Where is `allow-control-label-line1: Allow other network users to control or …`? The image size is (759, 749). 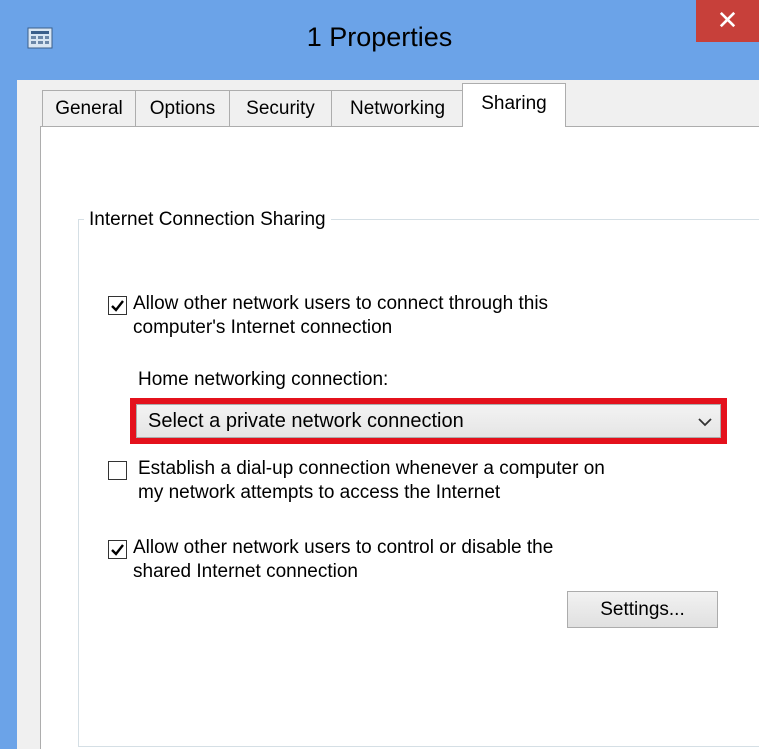 allow-control-label-line1: Allow other network users to control or … is located at coordinates (343, 547).